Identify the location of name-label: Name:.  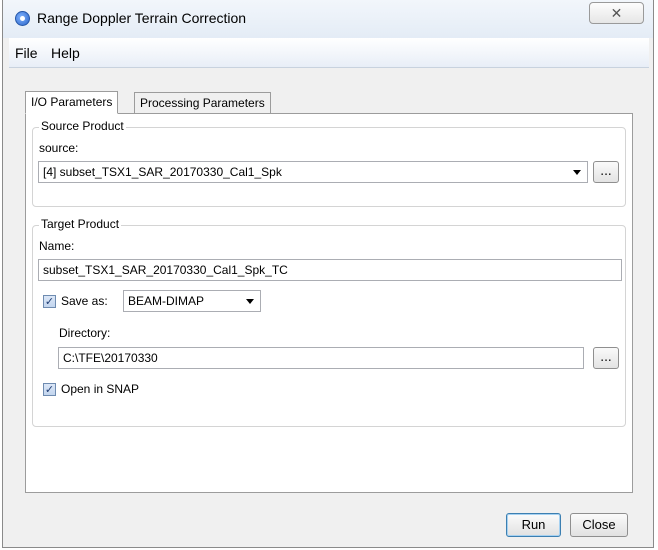
(57, 246).